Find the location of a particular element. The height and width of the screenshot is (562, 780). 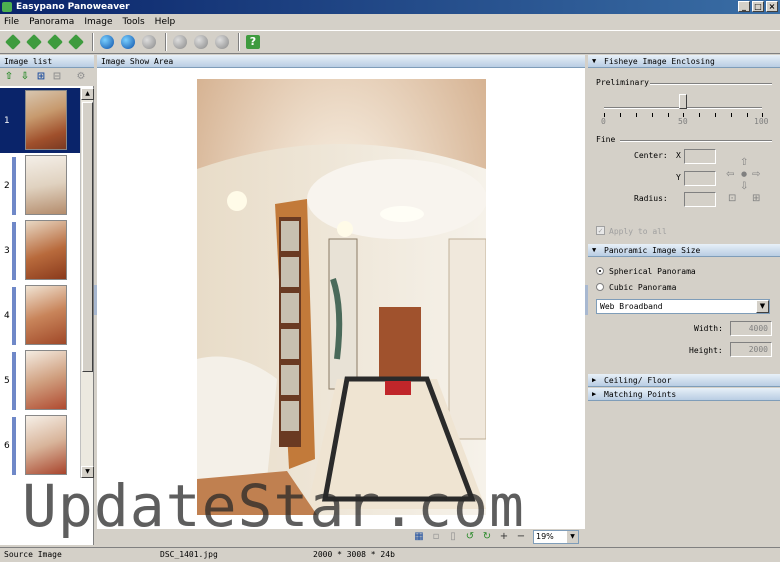

ceiling-floor-header: ▶ Ceiling/ Floor is located at coordinates (684, 380).